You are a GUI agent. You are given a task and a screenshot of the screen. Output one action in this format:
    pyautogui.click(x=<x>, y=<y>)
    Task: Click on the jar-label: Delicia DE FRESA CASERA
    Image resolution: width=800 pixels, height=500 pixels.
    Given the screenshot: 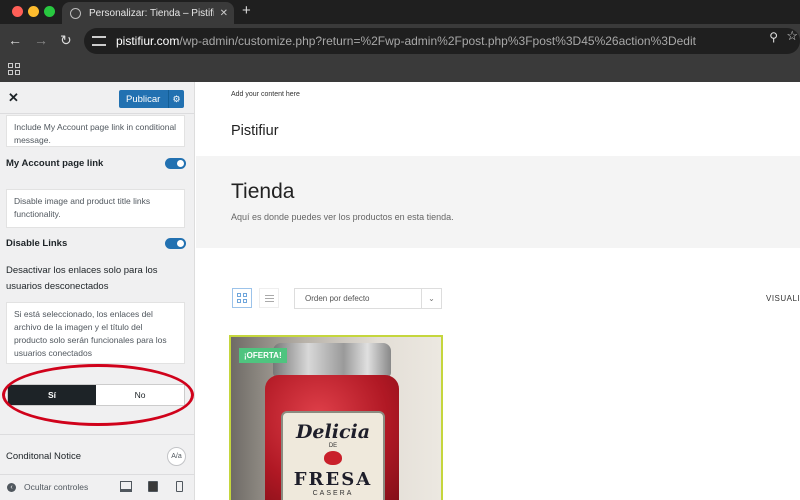 What is the action you would take?
    pyautogui.click(x=333, y=455)
    